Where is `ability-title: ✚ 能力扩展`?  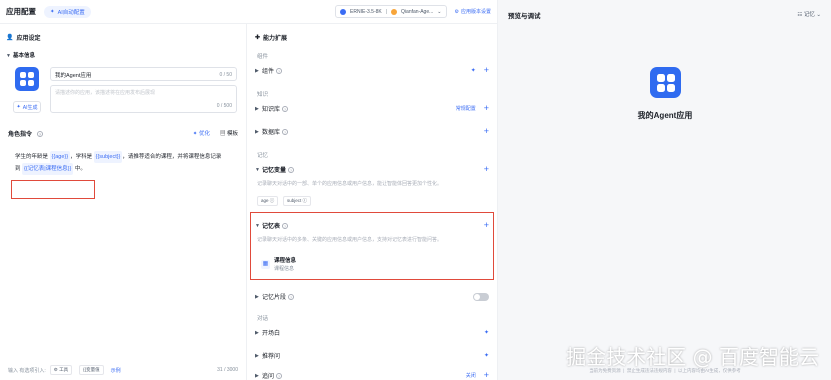 ability-title: ✚ 能力扩展 is located at coordinates (271, 37).